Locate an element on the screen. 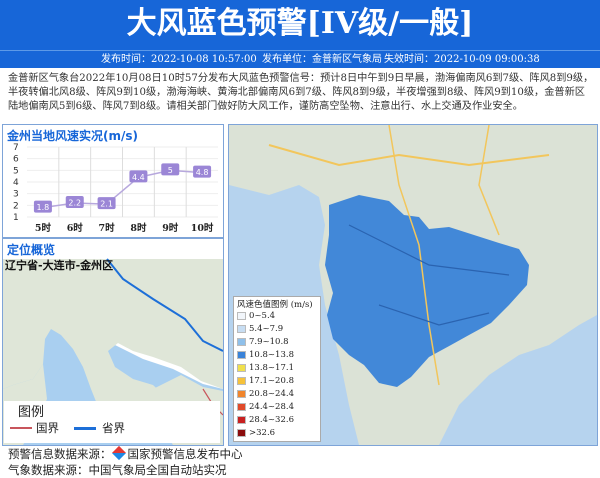 Image resolution: width=600 pixels, height=478 pixels. data-source-line: 气象数据来源：中国气象局全国自动站实况 is located at coordinates (117, 470).